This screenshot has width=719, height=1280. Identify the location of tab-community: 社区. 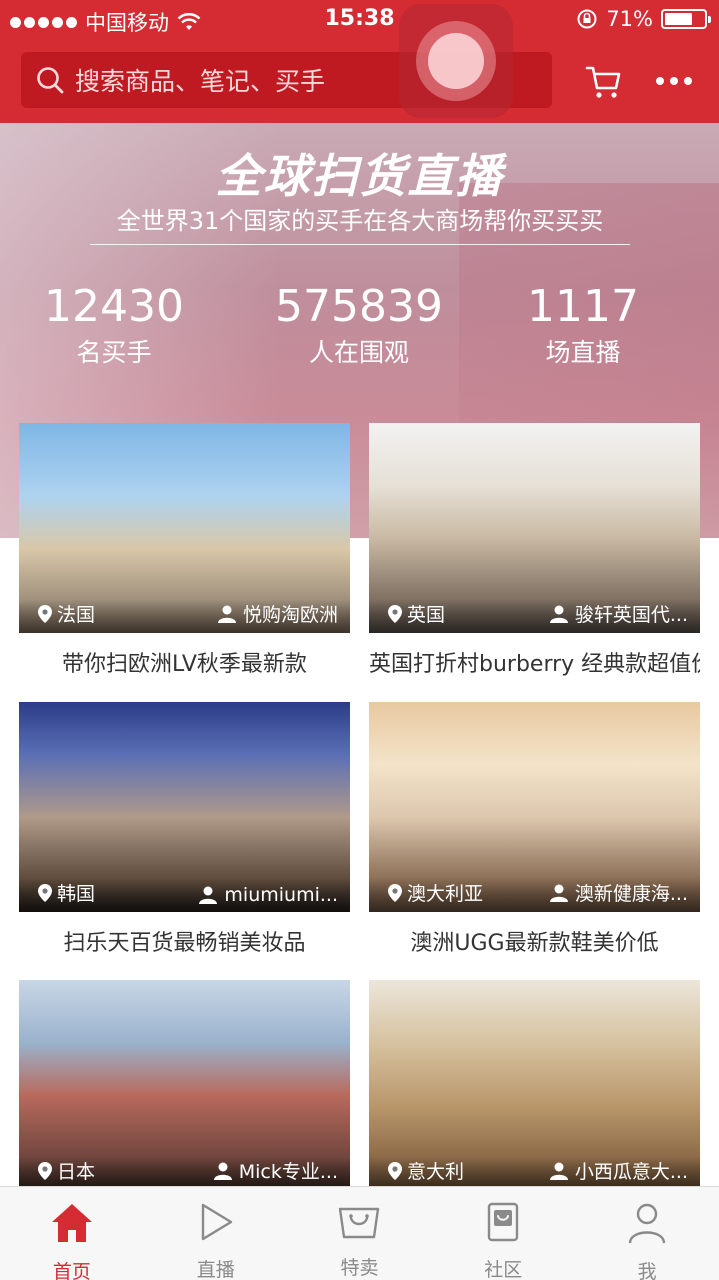
(503, 1233).